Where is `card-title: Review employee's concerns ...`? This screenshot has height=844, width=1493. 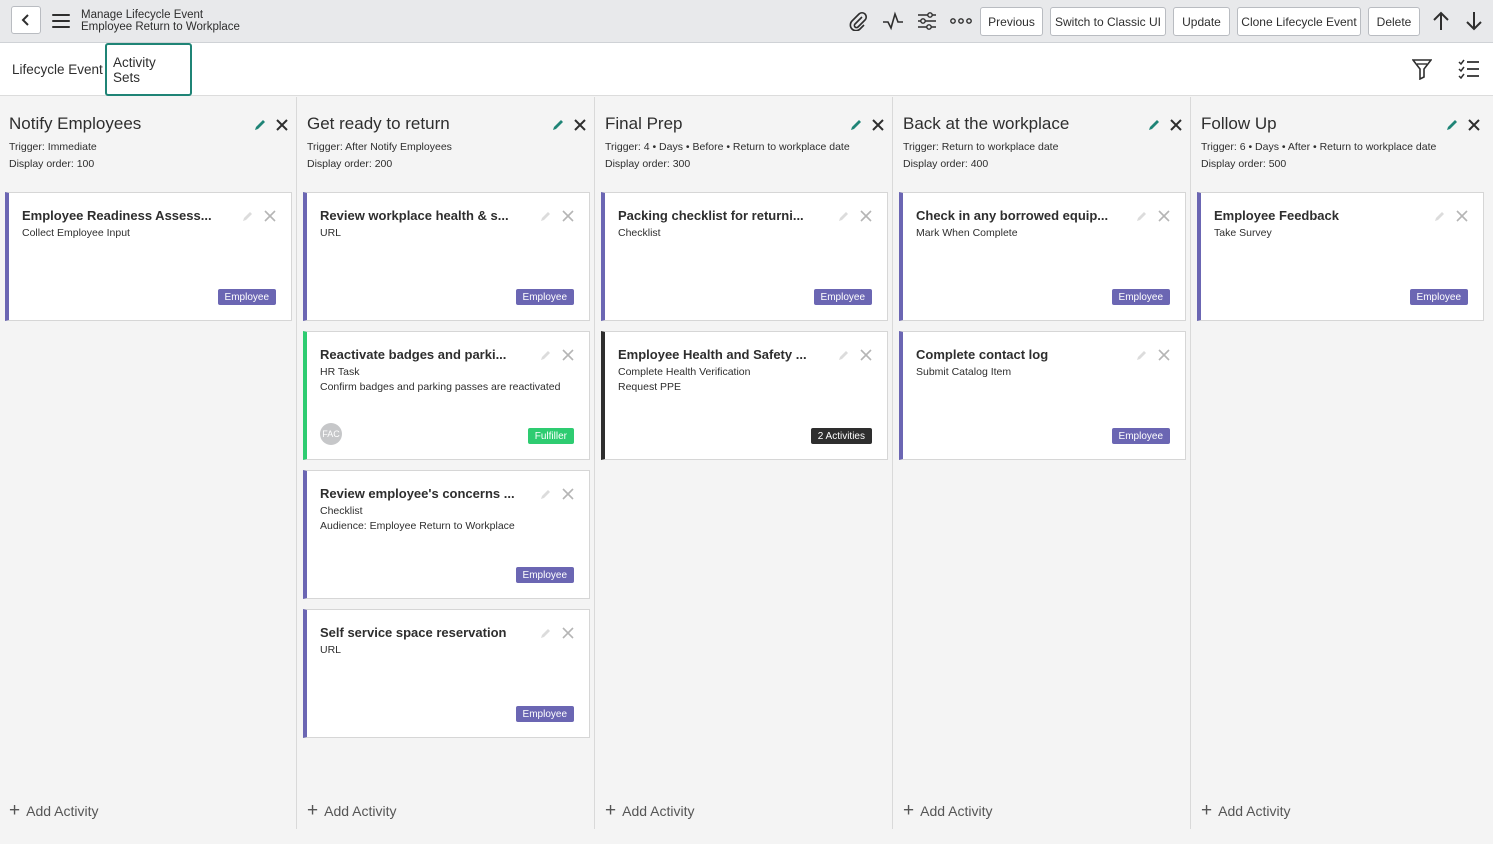 card-title: Review employee's concerns ... is located at coordinates (417, 493).